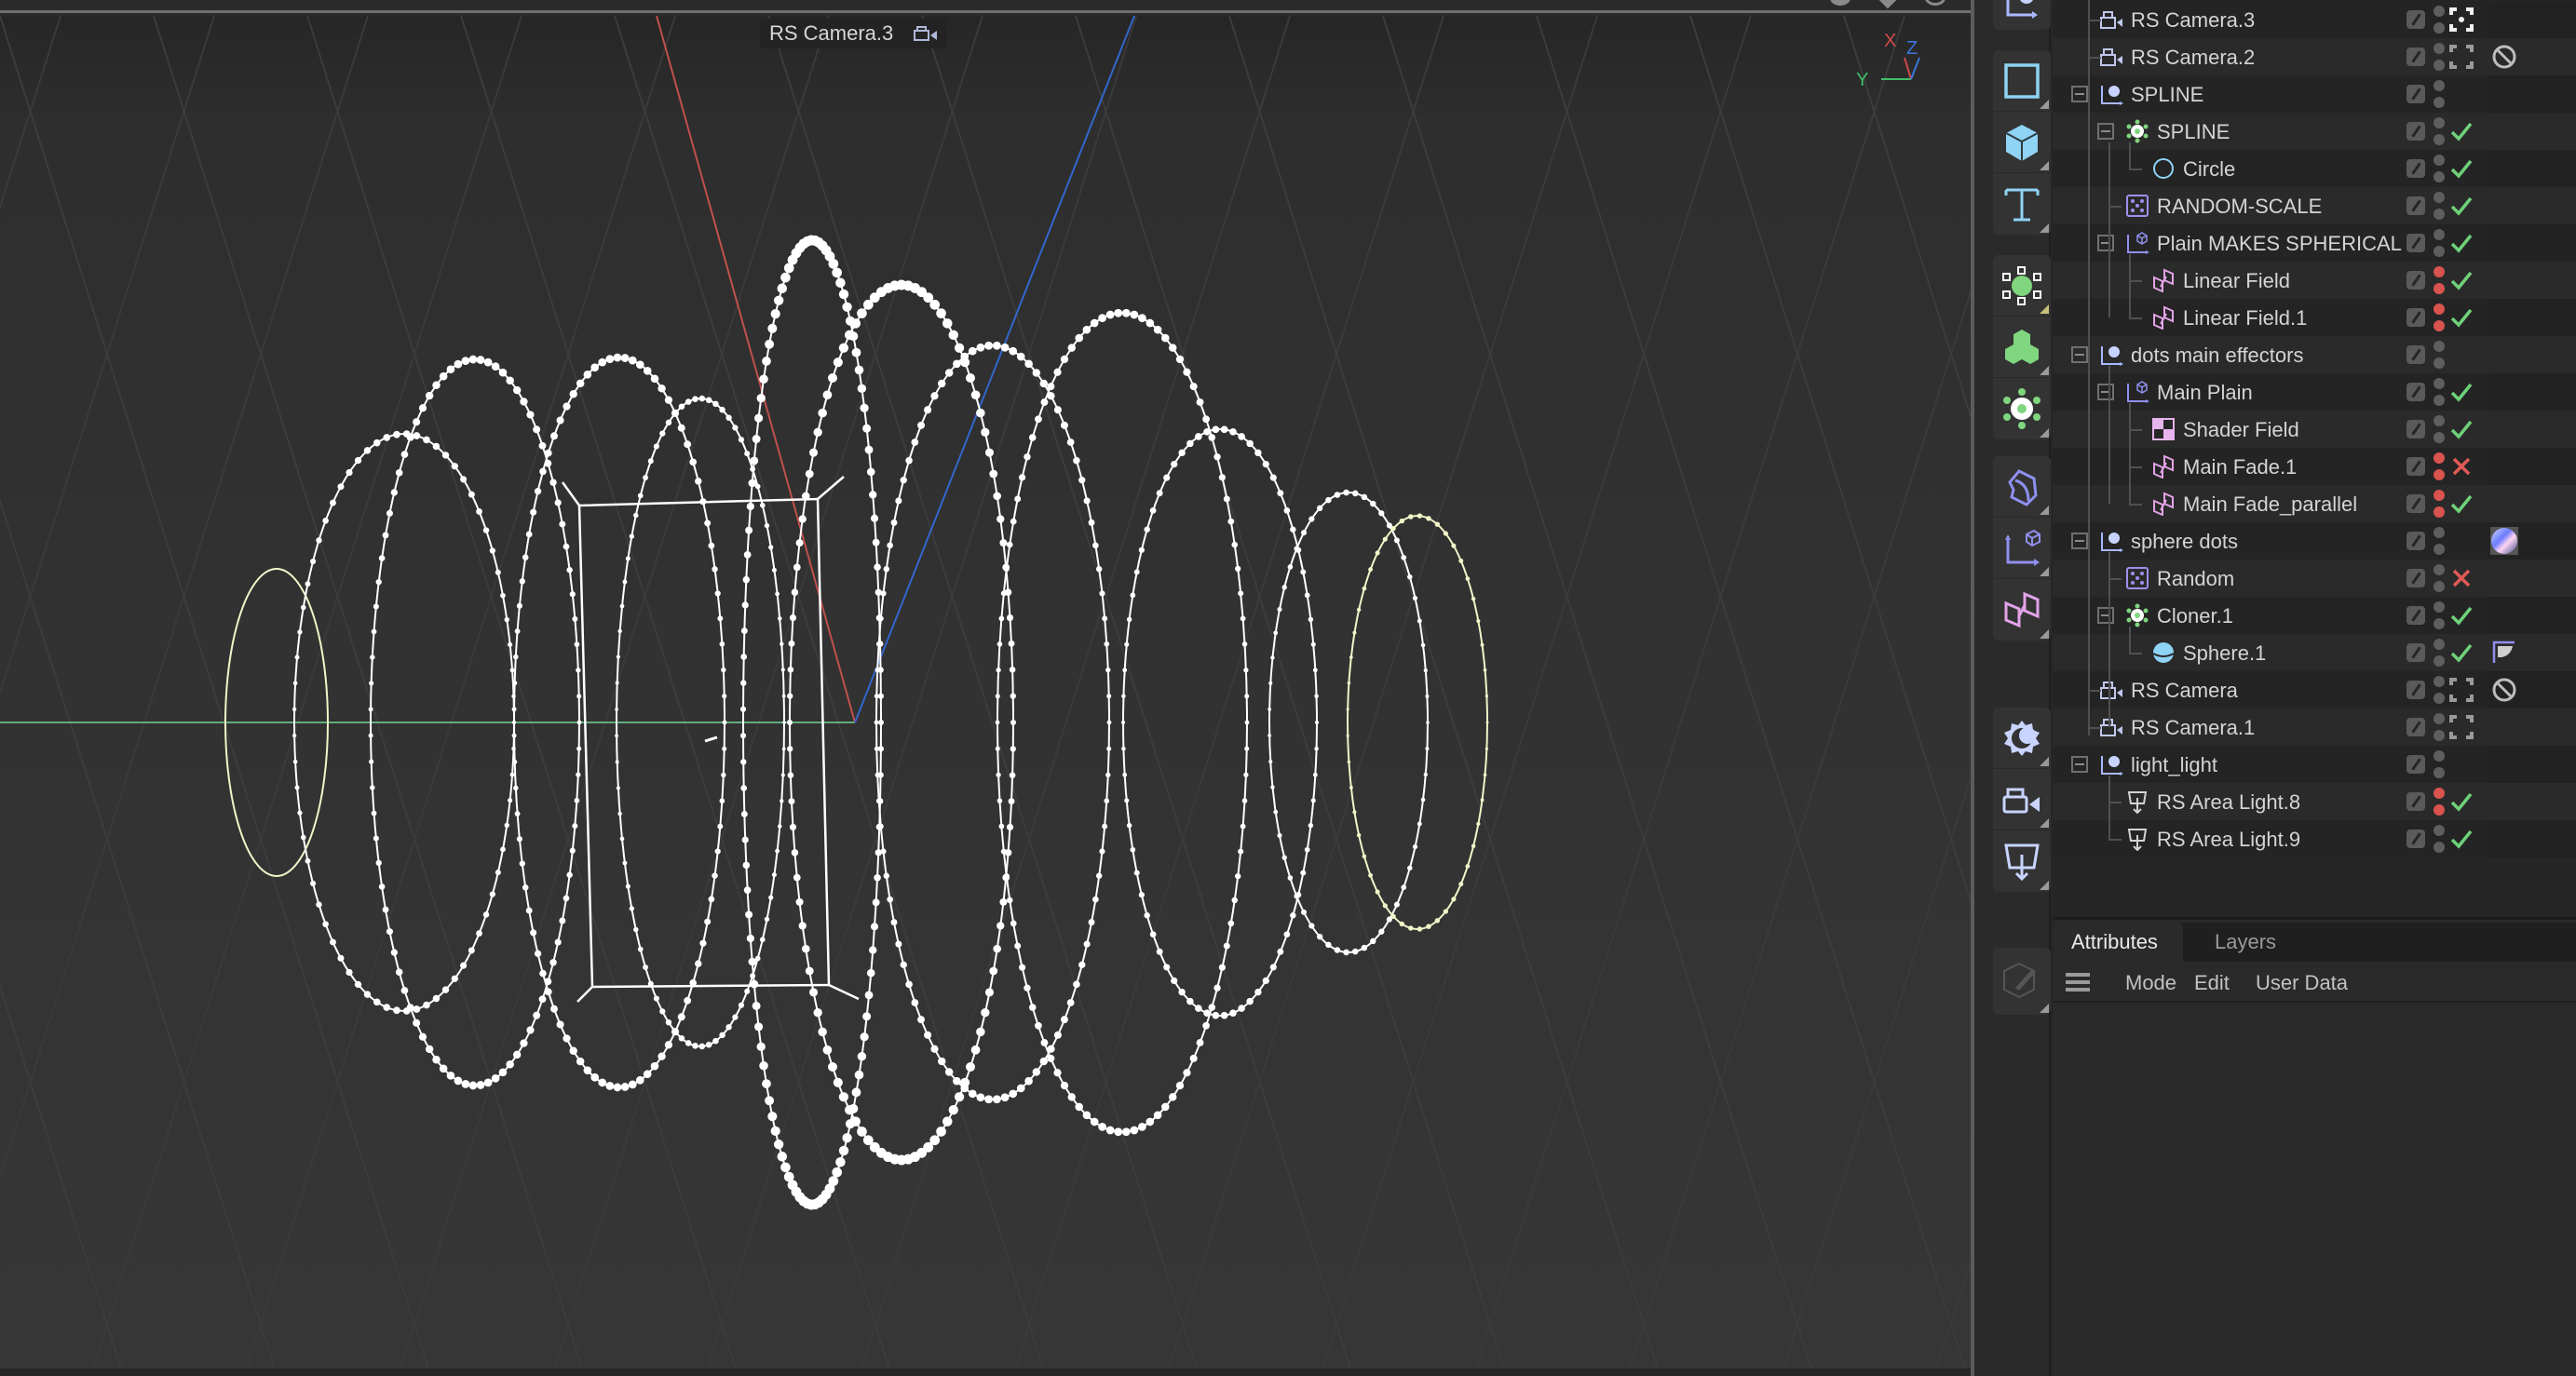 The height and width of the screenshot is (1376, 2576). What do you see at coordinates (2228, 840) in the screenshot?
I see `object-name: RS Area Light.9` at bounding box center [2228, 840].